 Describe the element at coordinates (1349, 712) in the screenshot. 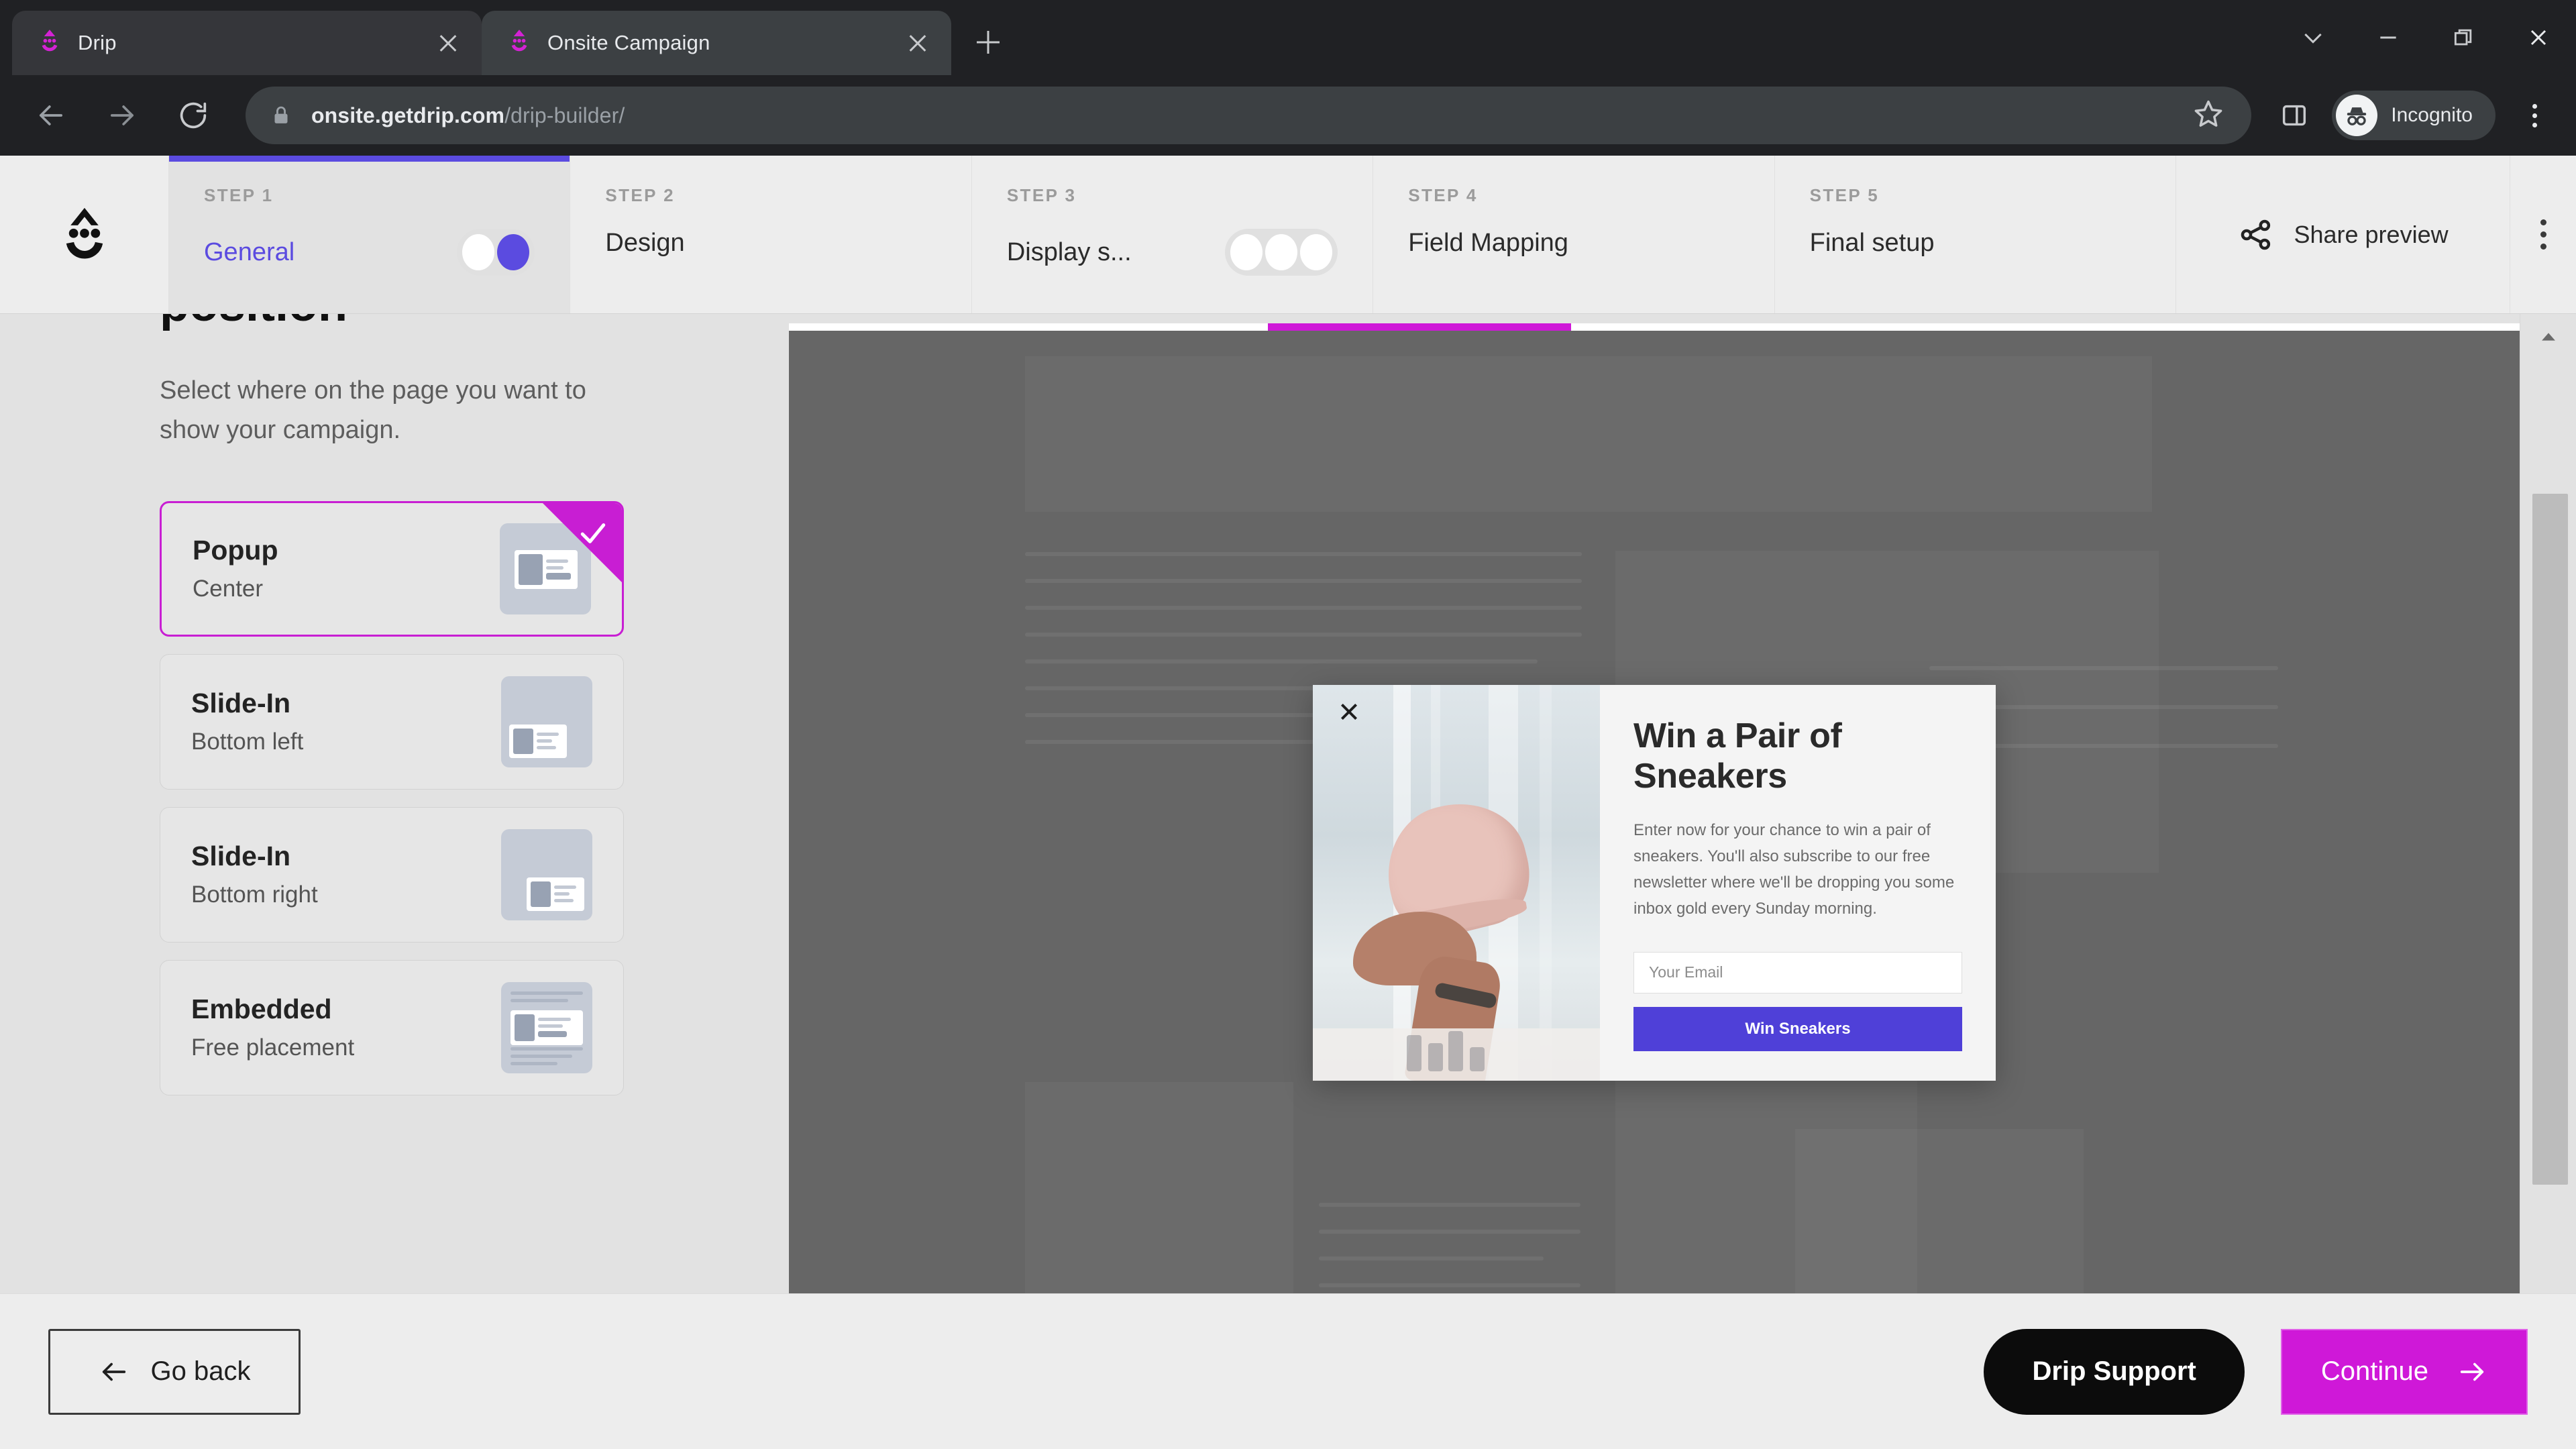

I see `popup-close-icon` at that location.